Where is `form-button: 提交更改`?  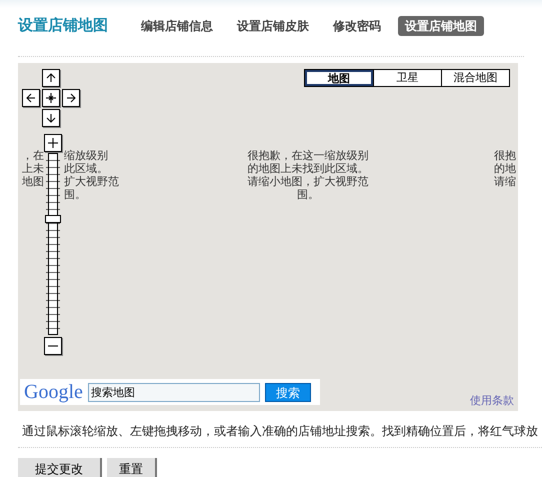 form-button: 提交更改 is located at coordinates (60, 467).